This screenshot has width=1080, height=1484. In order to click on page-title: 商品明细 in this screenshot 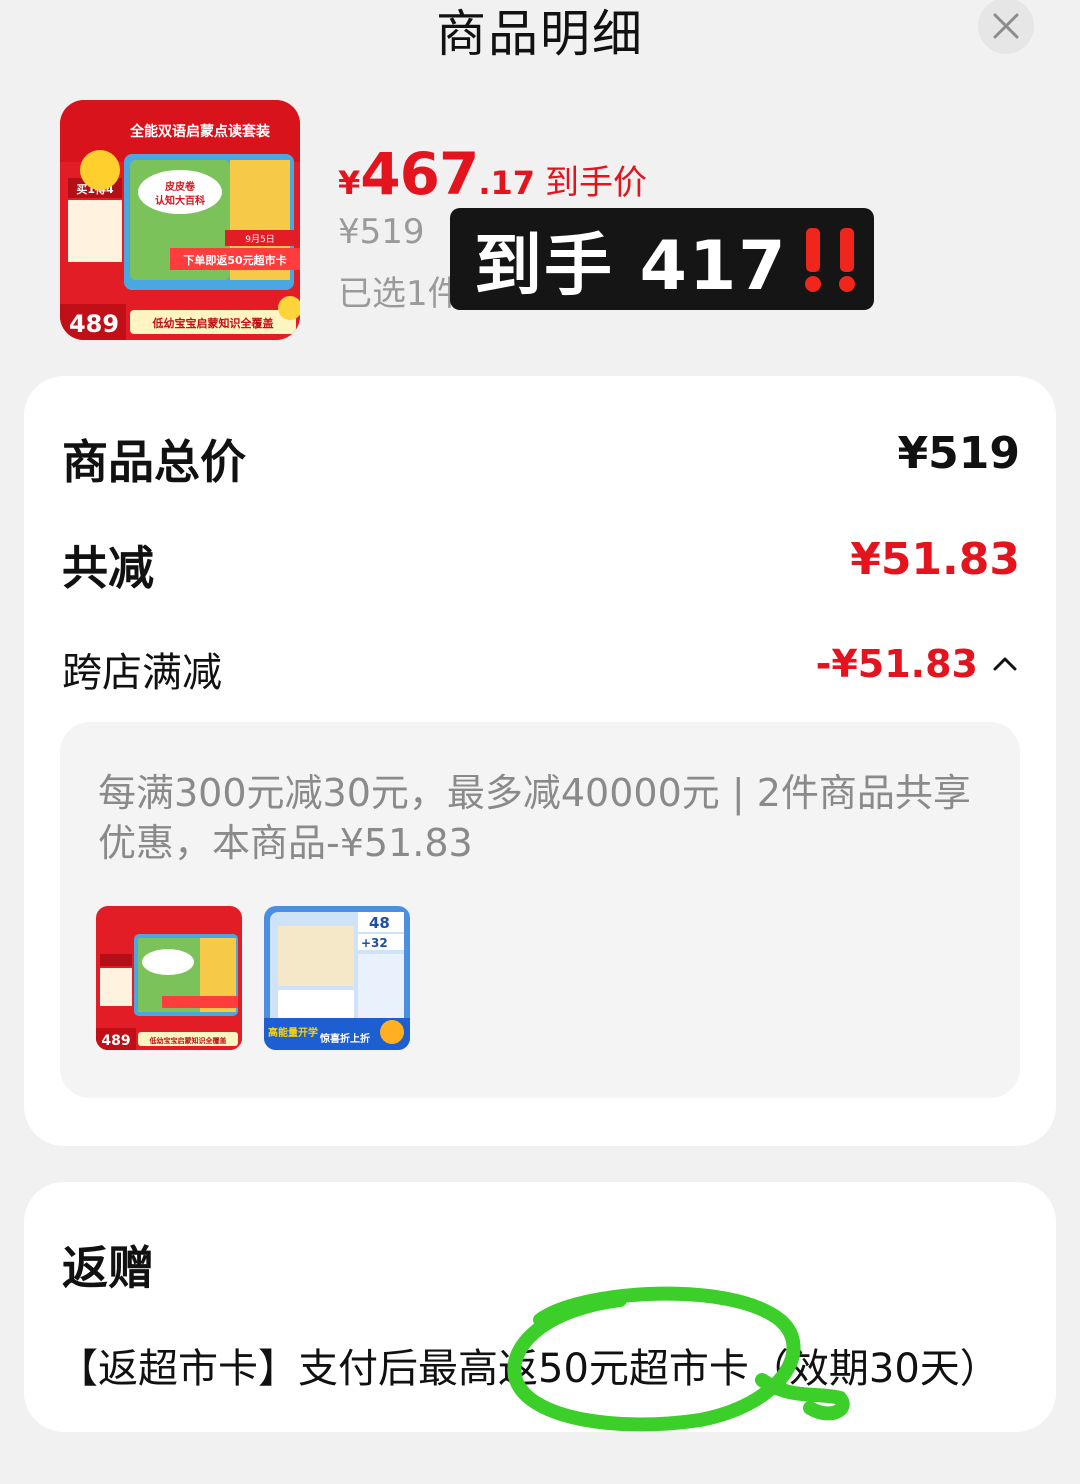, I will do `click(540, 34)`.